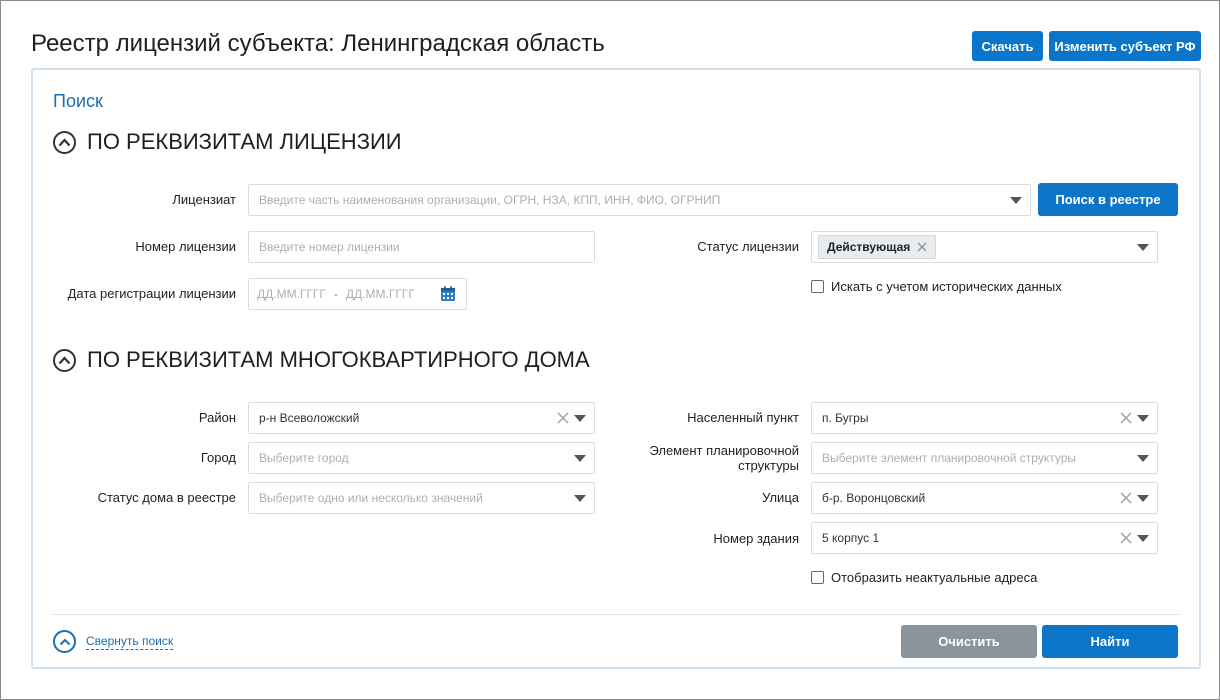 This screenshot has width=1220, height=700. I want to click on street-value: б-р. Воронцовский, so click(874, 498).